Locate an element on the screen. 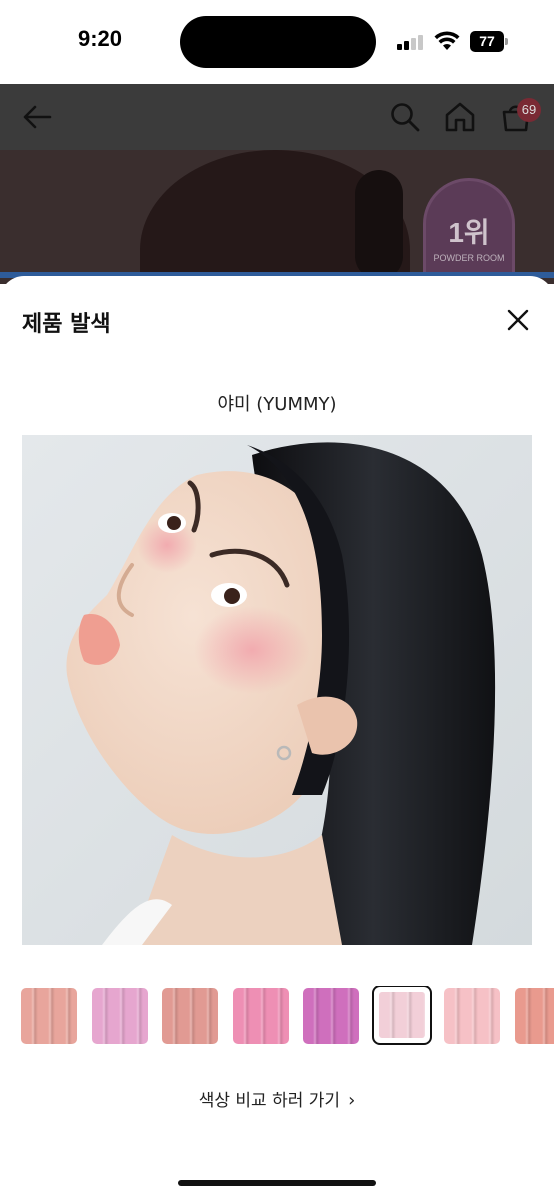 The height and width of the screenshot is (1200, 554). sheet-title: 제품 발색 is located at coordinates (66, 324).